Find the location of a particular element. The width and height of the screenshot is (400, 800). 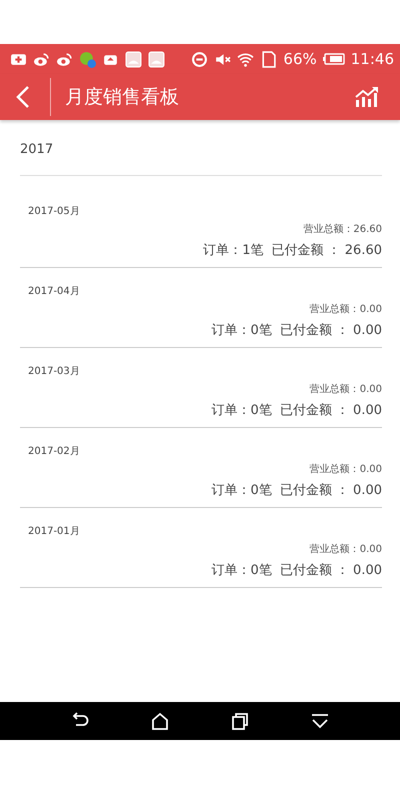

home-button is located at coordinates (160, 721).